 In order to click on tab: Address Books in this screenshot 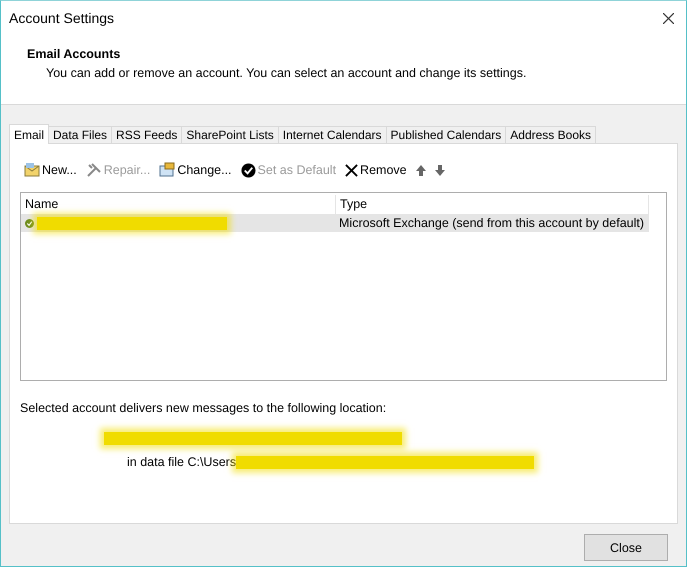, I will do `click(550, 134)`.